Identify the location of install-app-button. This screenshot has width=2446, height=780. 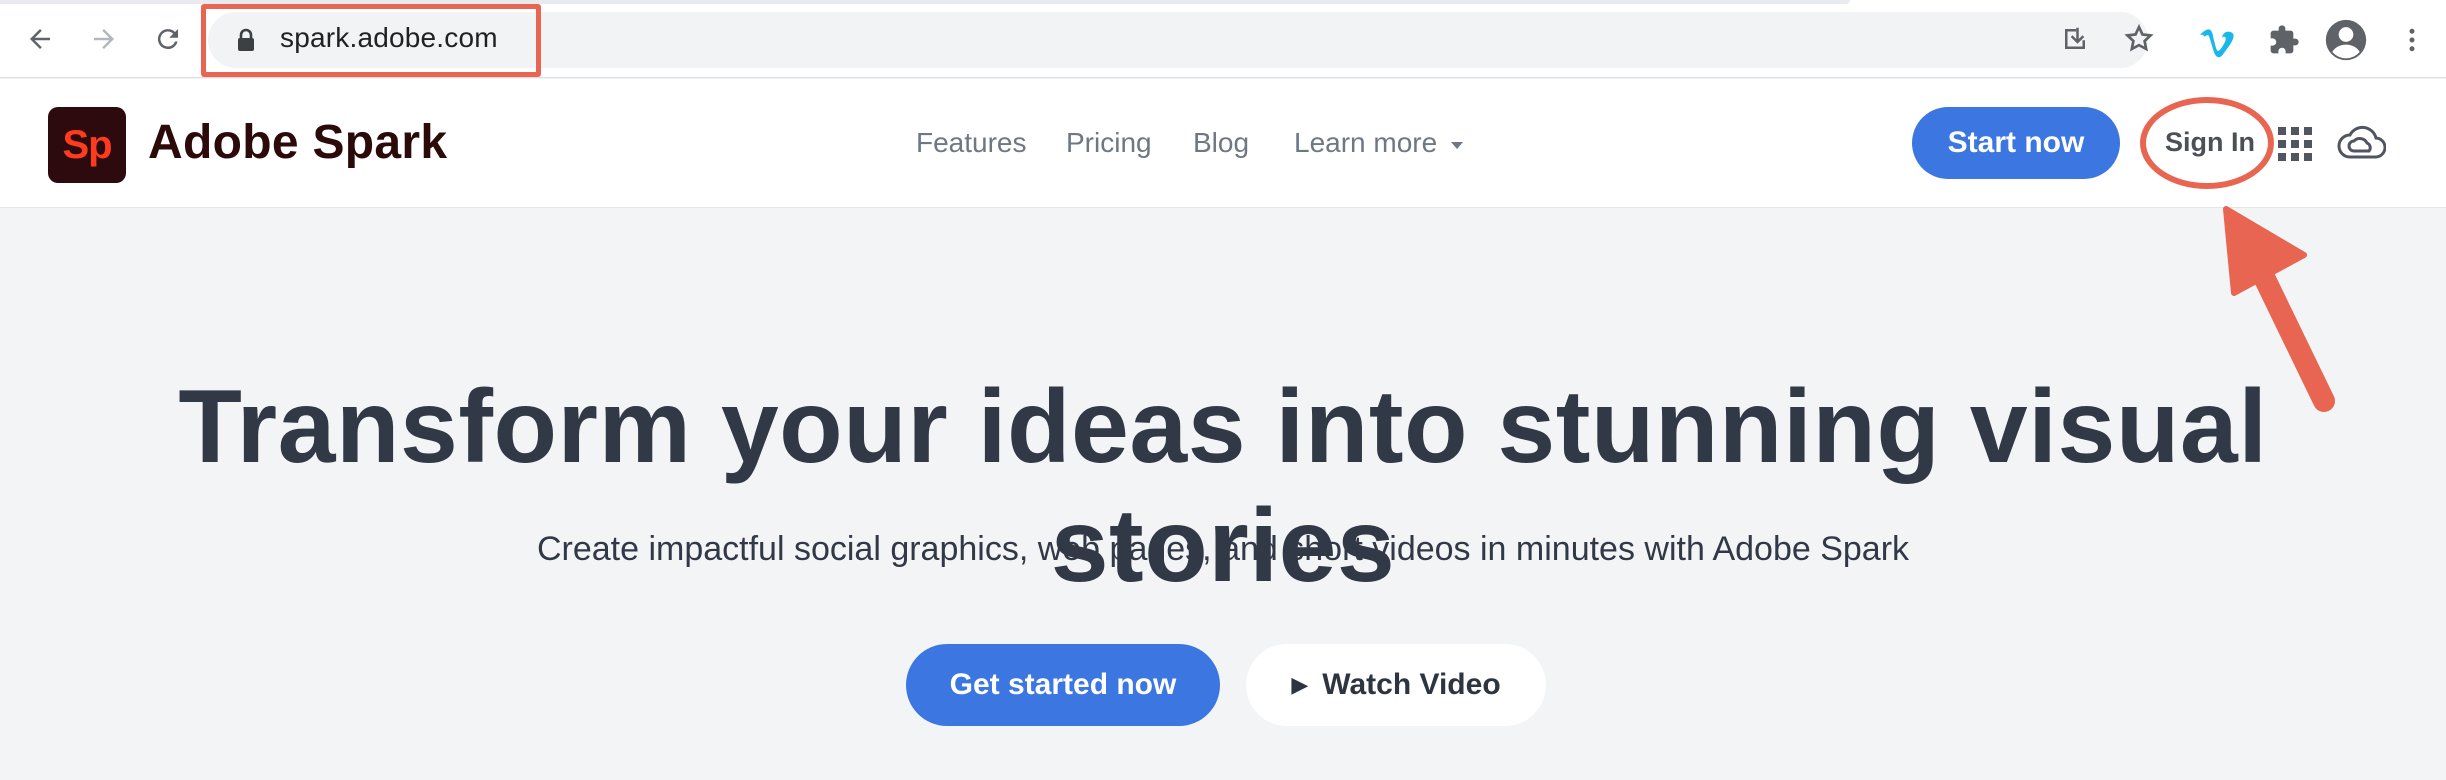
(2075, 39).